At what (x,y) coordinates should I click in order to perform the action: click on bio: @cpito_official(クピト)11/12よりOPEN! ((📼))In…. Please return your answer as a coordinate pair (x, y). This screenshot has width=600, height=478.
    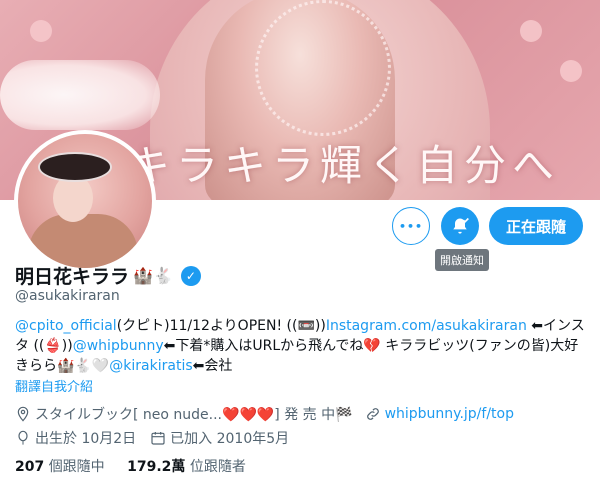
    Looking at the image, I should click on (302, 346).